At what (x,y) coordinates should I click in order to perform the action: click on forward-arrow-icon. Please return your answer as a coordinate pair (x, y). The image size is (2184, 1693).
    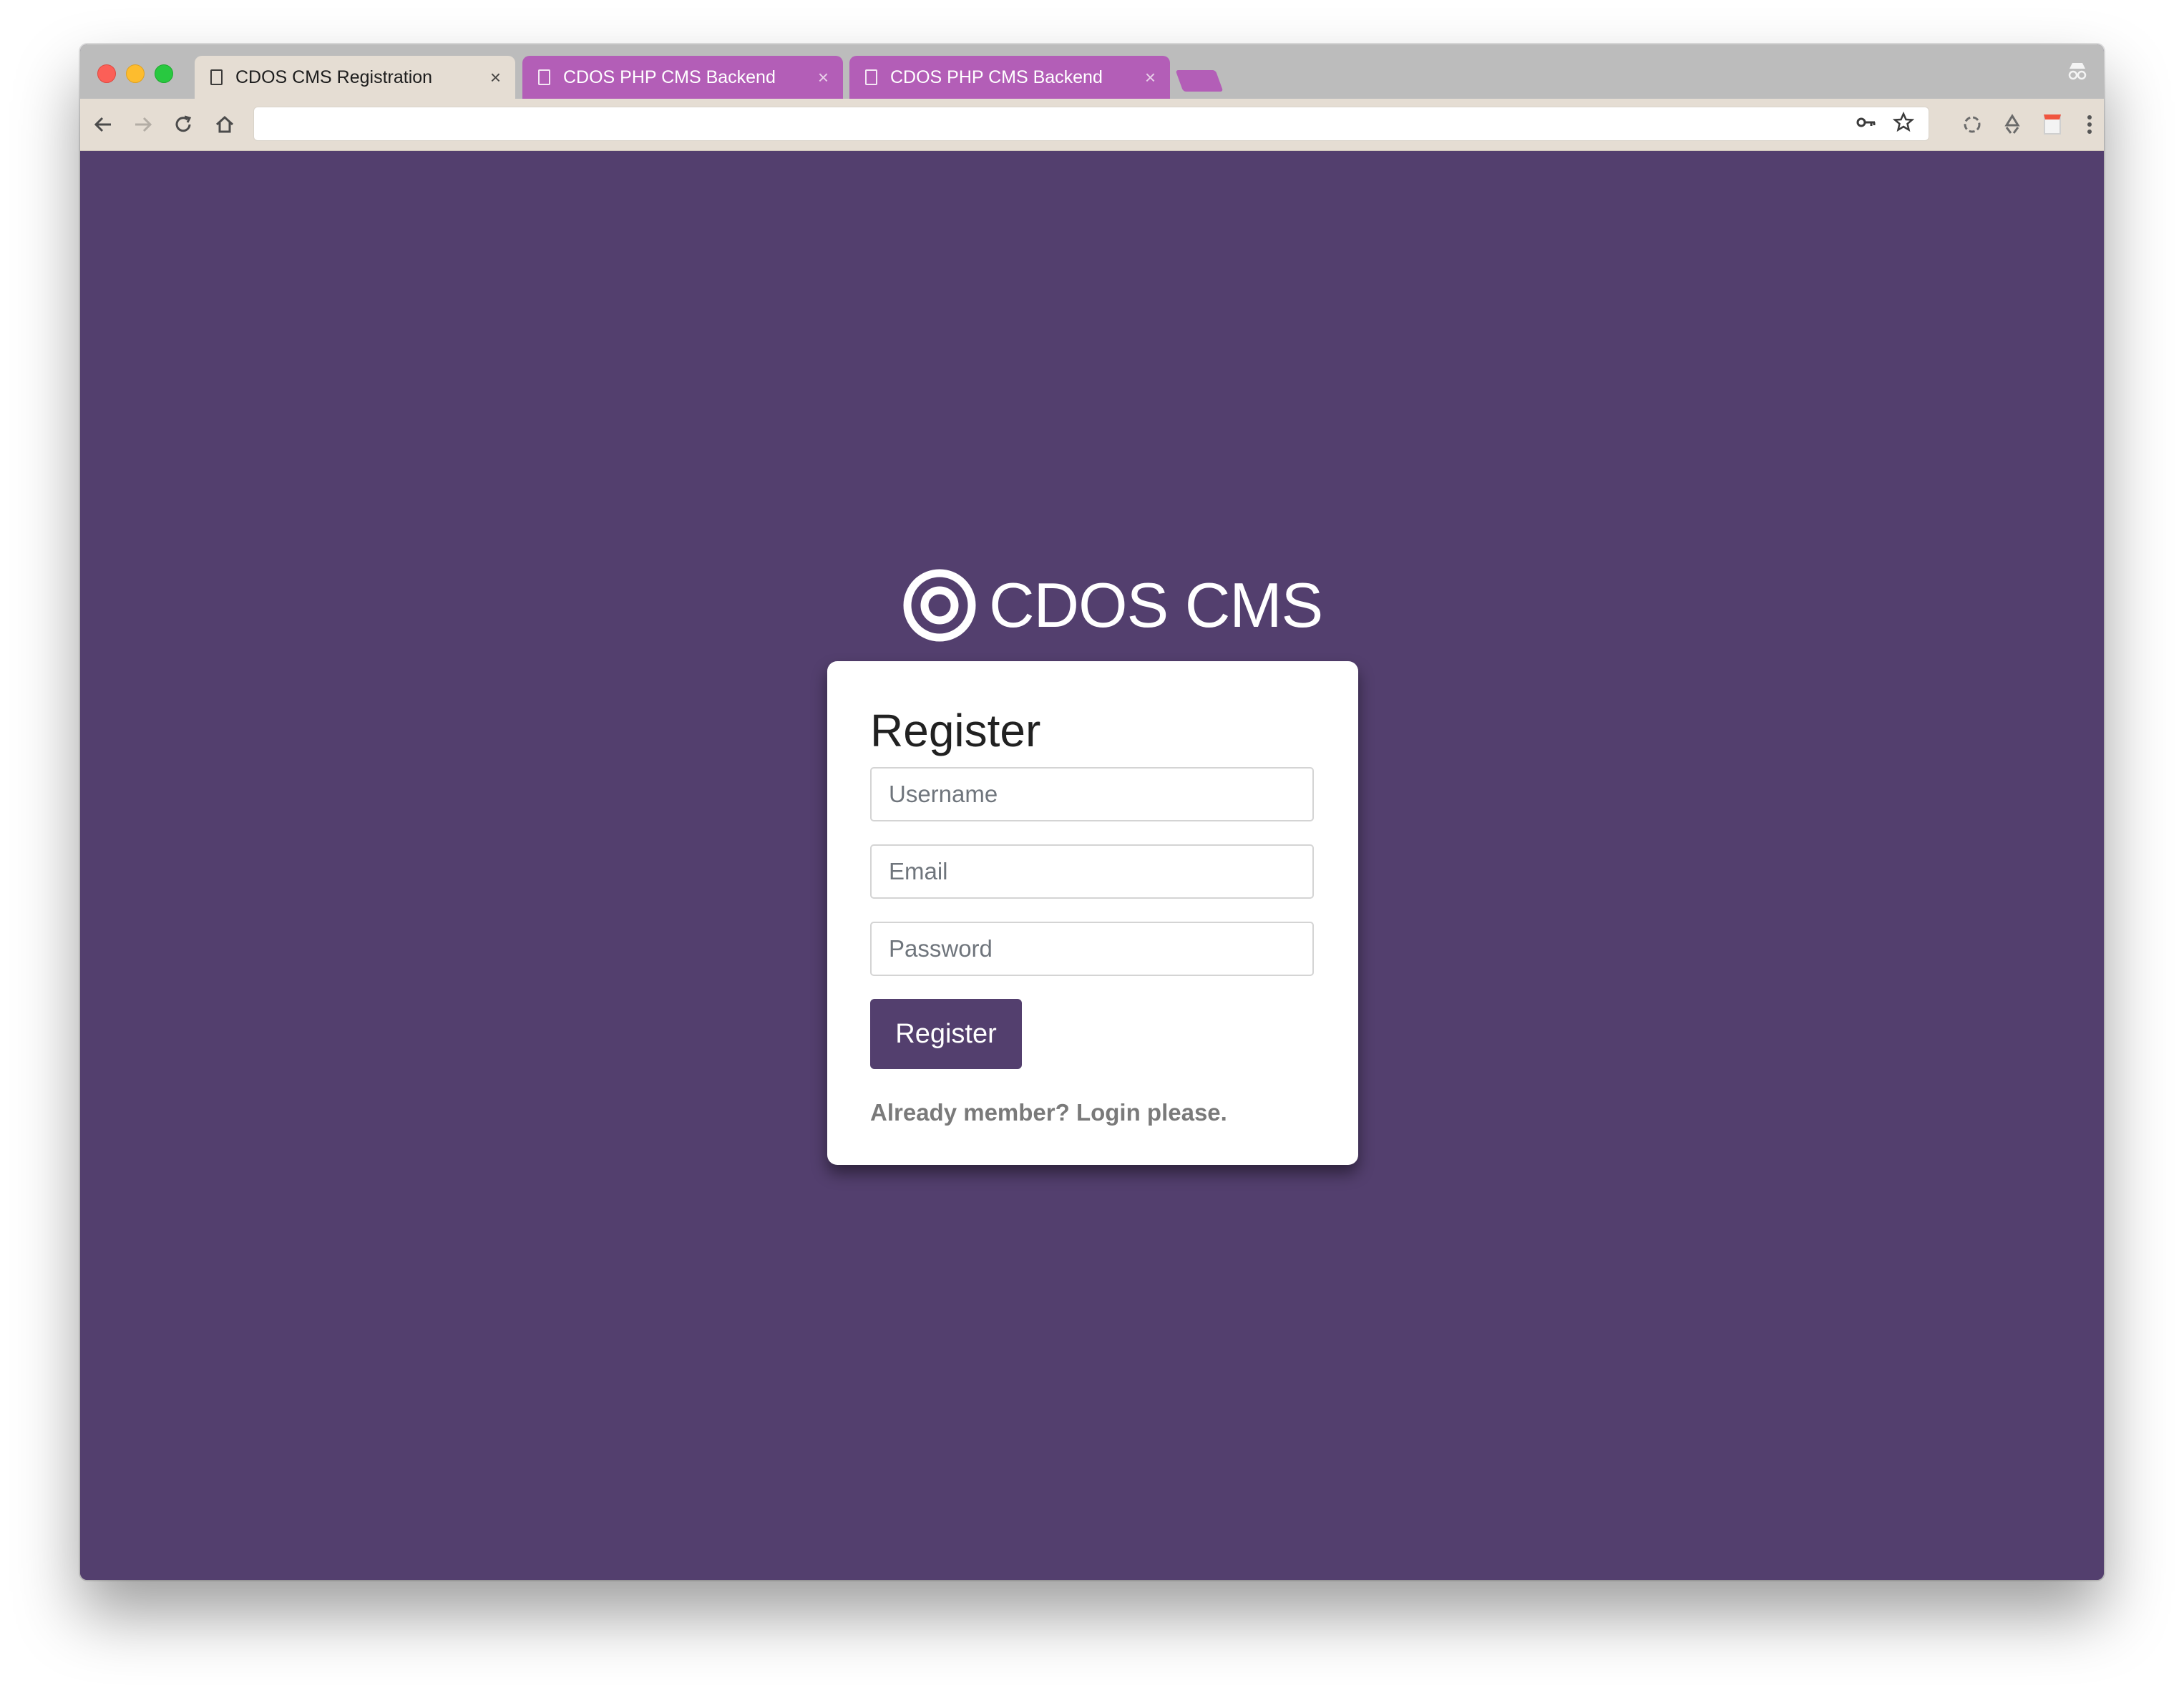
    Looking at the image, I should click on (143, 124).